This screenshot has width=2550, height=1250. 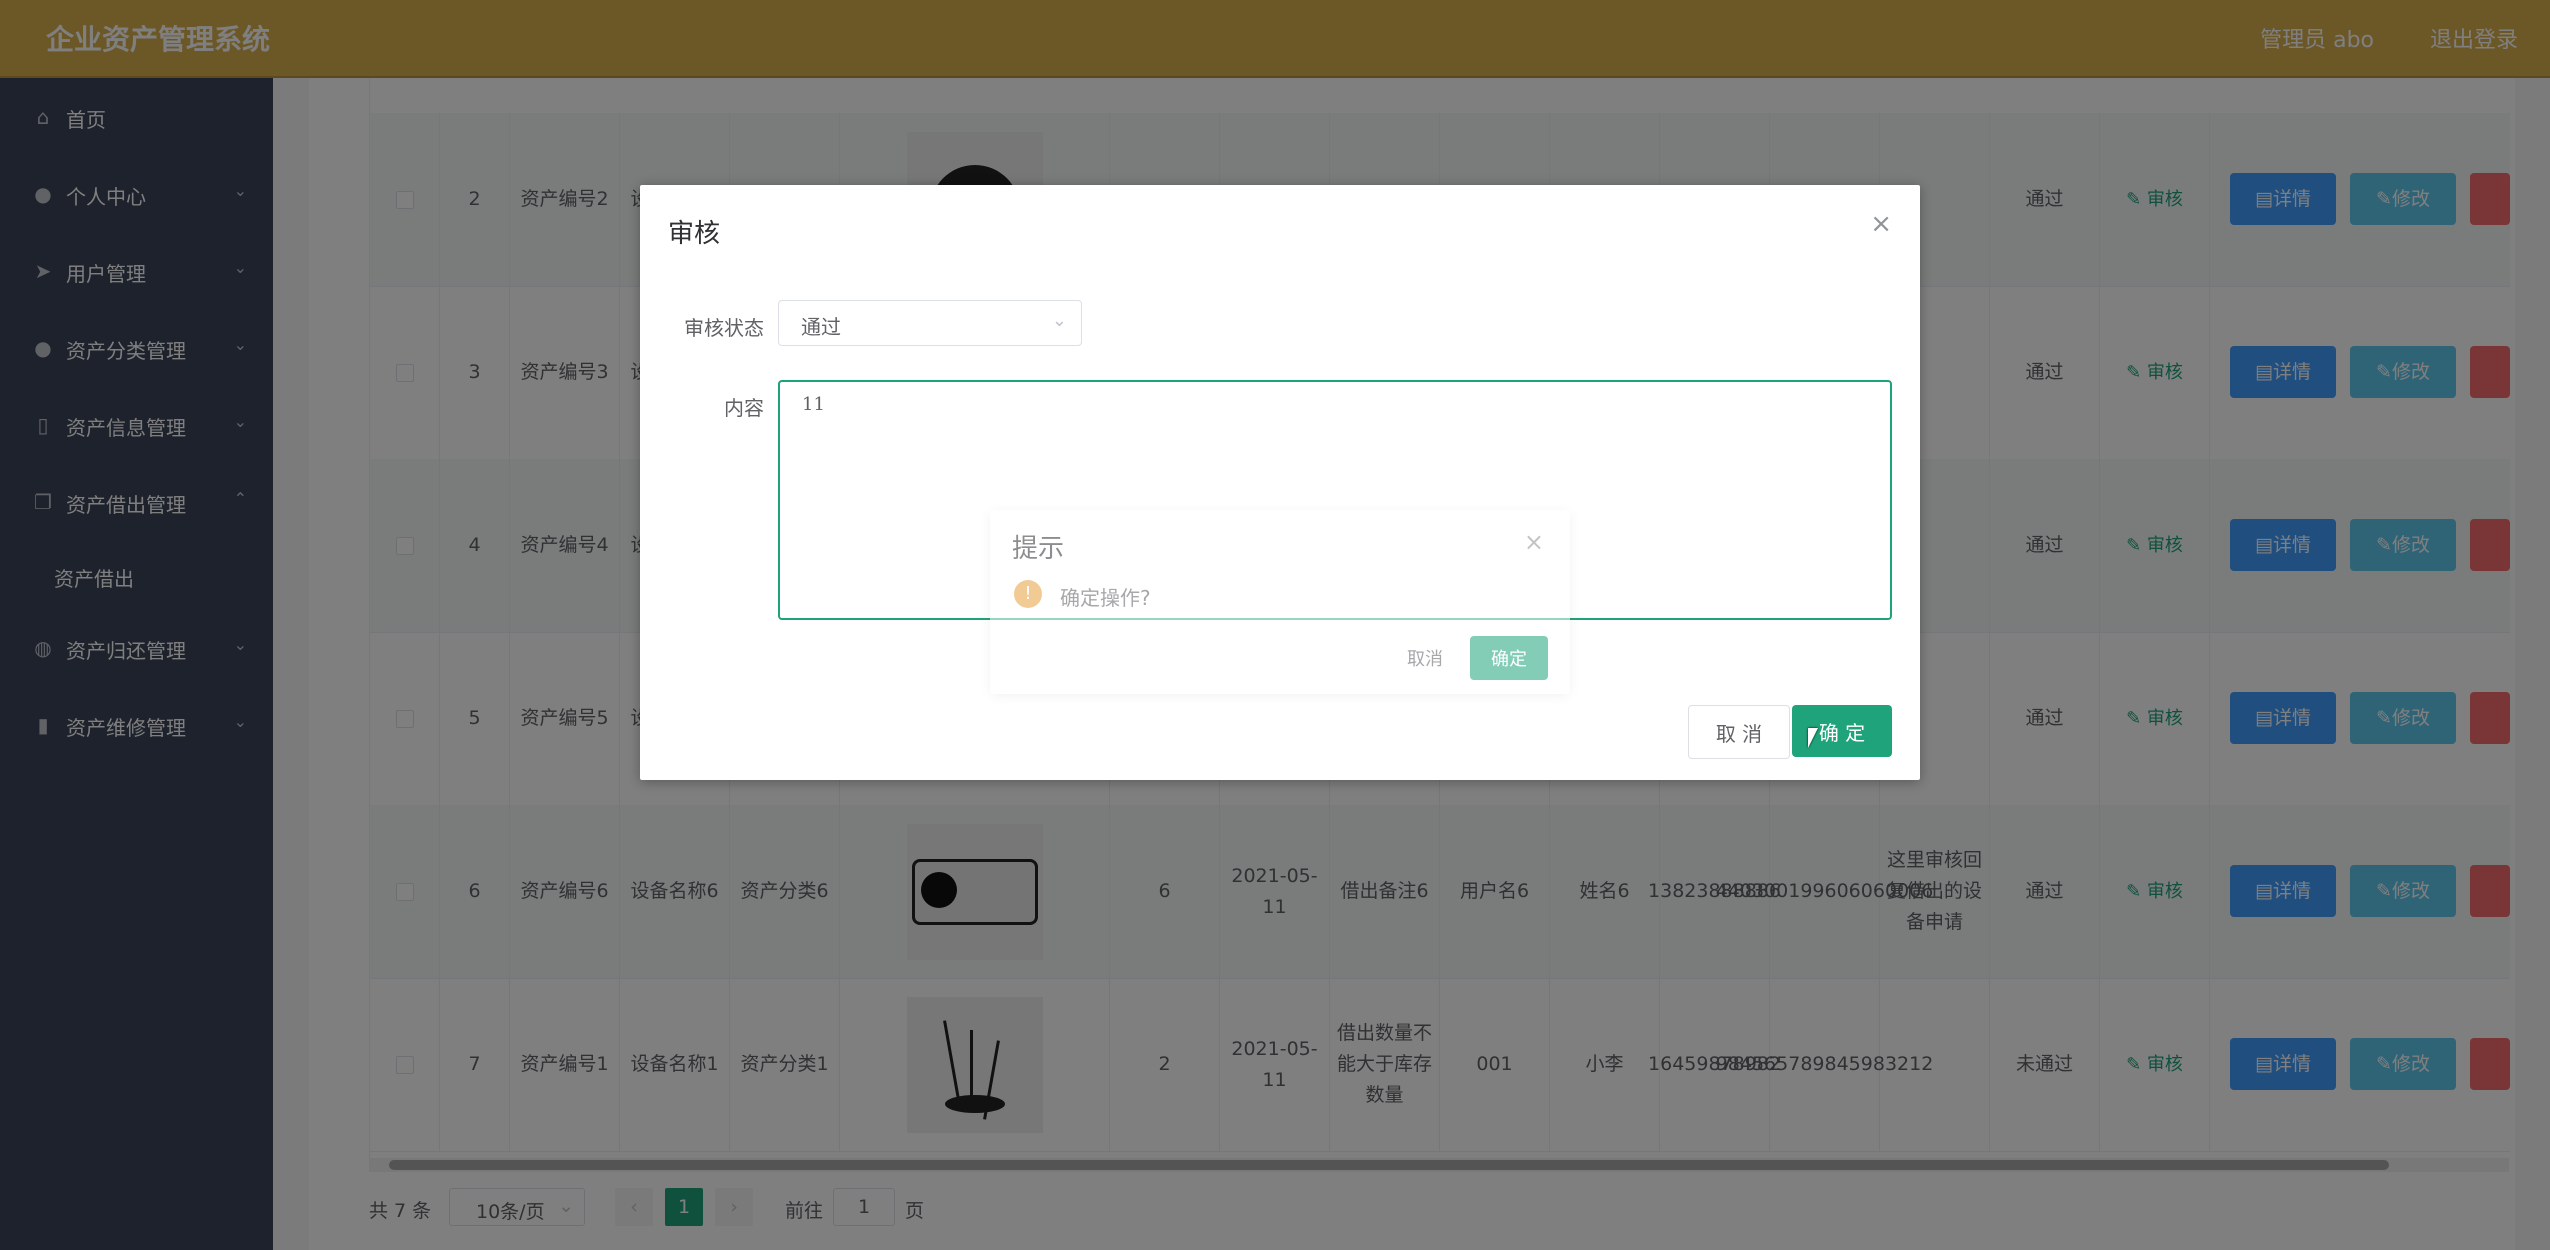 I want to click on audit-status-select: 通过 ⌄, so click(x=930, y=323).